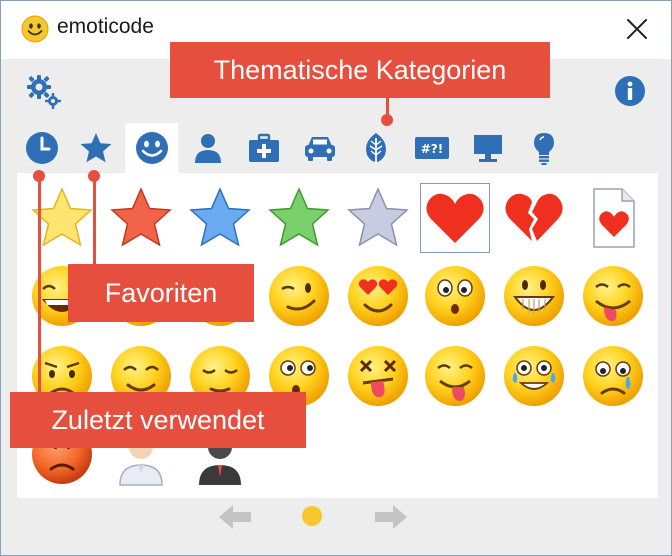 This screenshot has width=672, height=556. I want to click on winking-face-icon, so click(299, 296).